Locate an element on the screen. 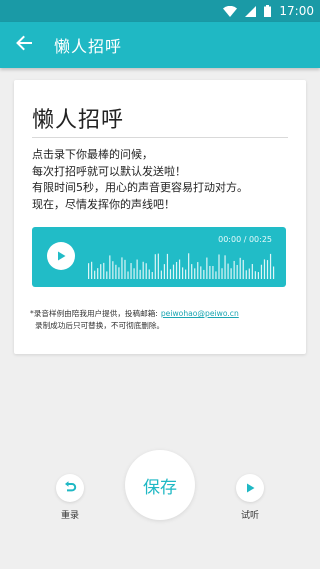 This screenshot has width=320, height=569. player-time: 00:00 / 00:25 is located at coordinates (245, 239).